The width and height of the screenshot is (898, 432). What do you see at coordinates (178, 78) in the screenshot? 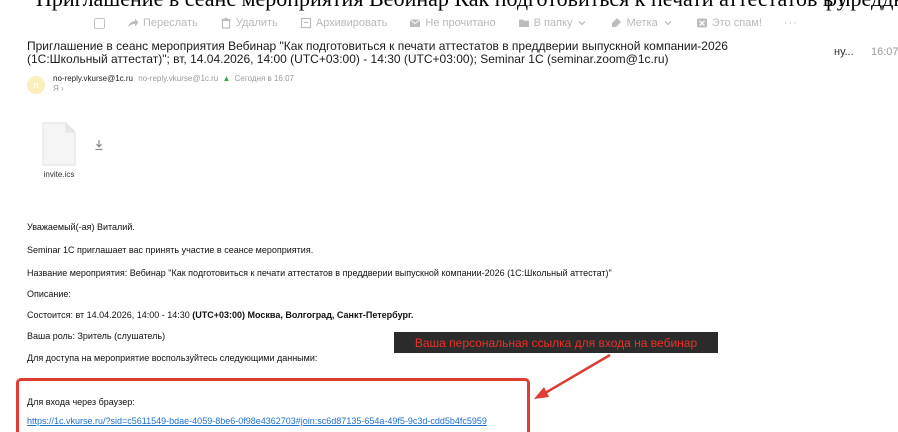
I see `sender-address: no-reply.vkurse@1c.ru` at bounding box center [178, 78].